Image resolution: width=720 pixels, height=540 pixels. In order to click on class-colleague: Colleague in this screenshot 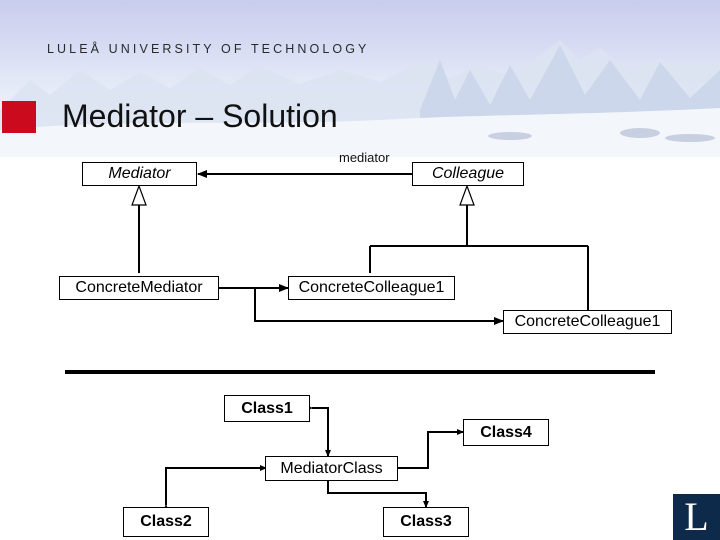, I will do `click(468, 174)`.